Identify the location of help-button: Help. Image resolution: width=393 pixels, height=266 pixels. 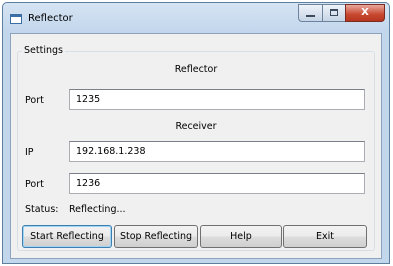
(241, 236).